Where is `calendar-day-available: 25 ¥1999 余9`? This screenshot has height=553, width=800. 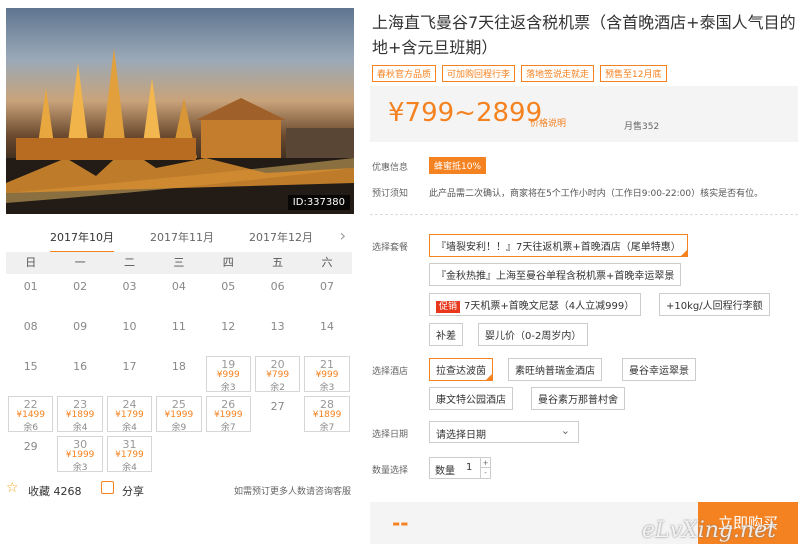
calendar-day-available: 25 ¥1999 余9 is located at coordinates (179, 414).